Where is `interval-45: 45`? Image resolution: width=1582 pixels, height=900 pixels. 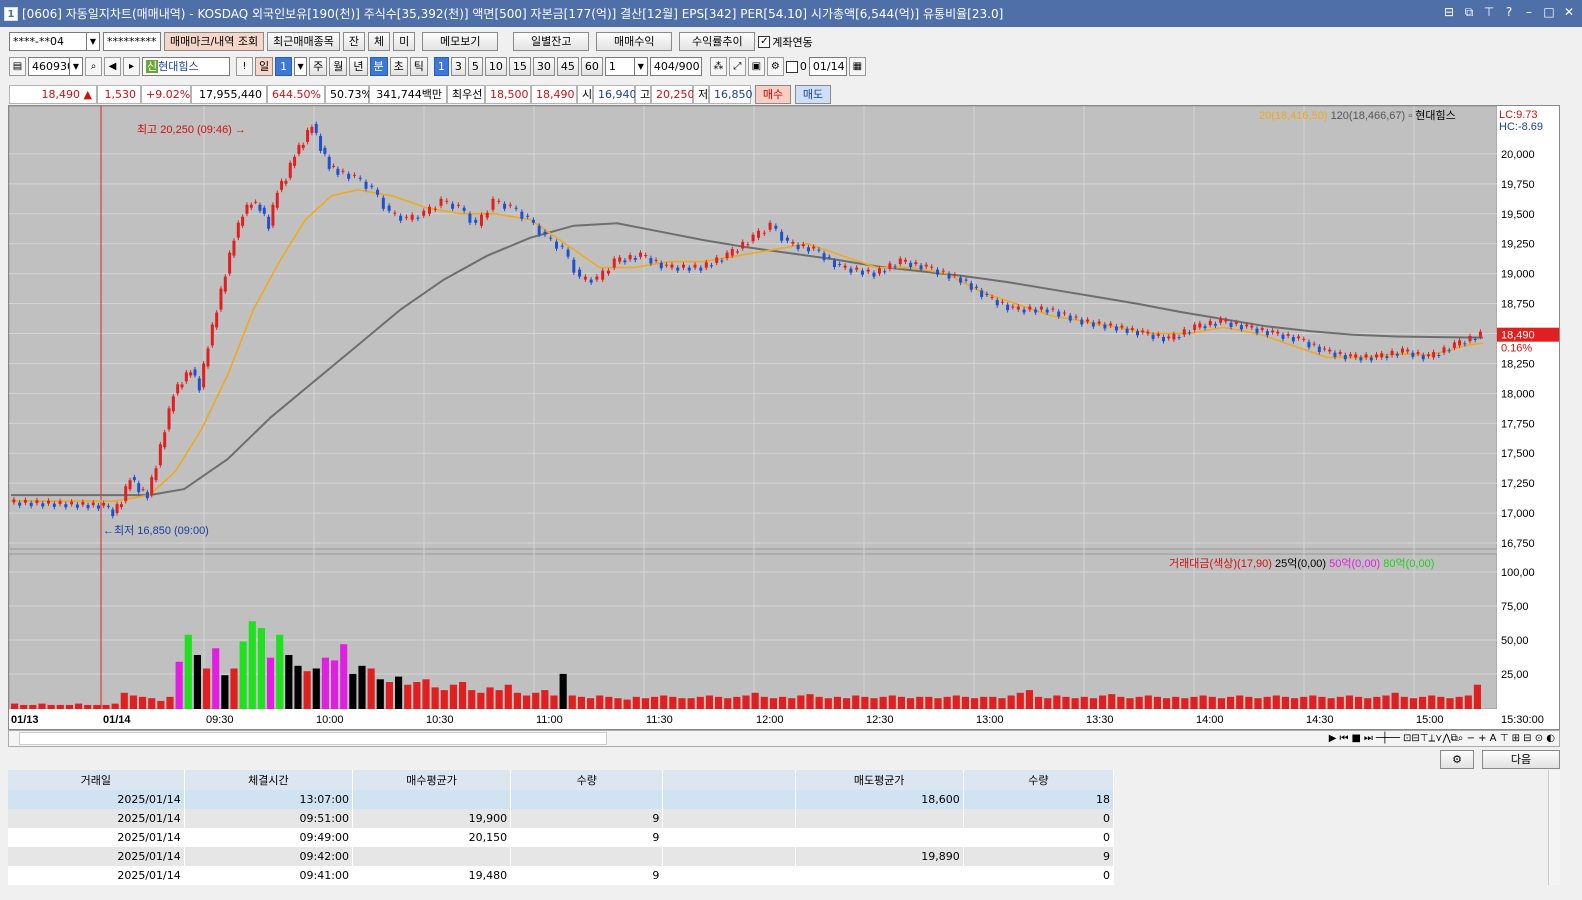
interval-45: 45 is located at coordinates (567, 66).